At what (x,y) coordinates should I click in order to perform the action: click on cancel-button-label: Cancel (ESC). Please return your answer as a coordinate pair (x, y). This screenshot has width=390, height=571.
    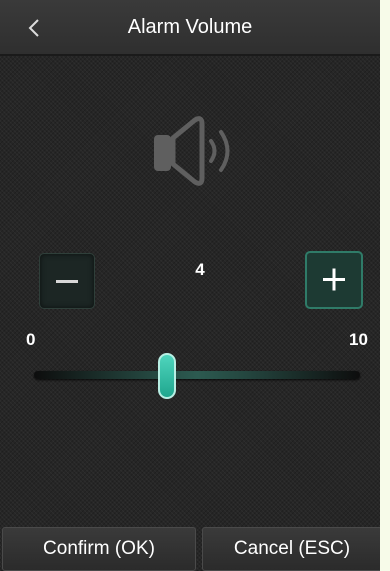
    Looking at the image, I should click on (292, 548).